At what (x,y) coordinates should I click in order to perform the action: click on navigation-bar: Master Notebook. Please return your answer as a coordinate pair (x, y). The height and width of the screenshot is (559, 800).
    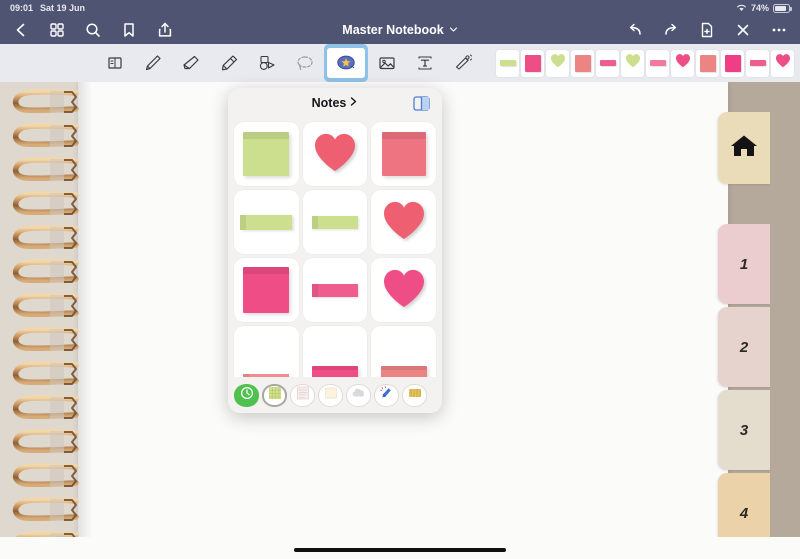
    Looking at the image, I should click on (400, 30).